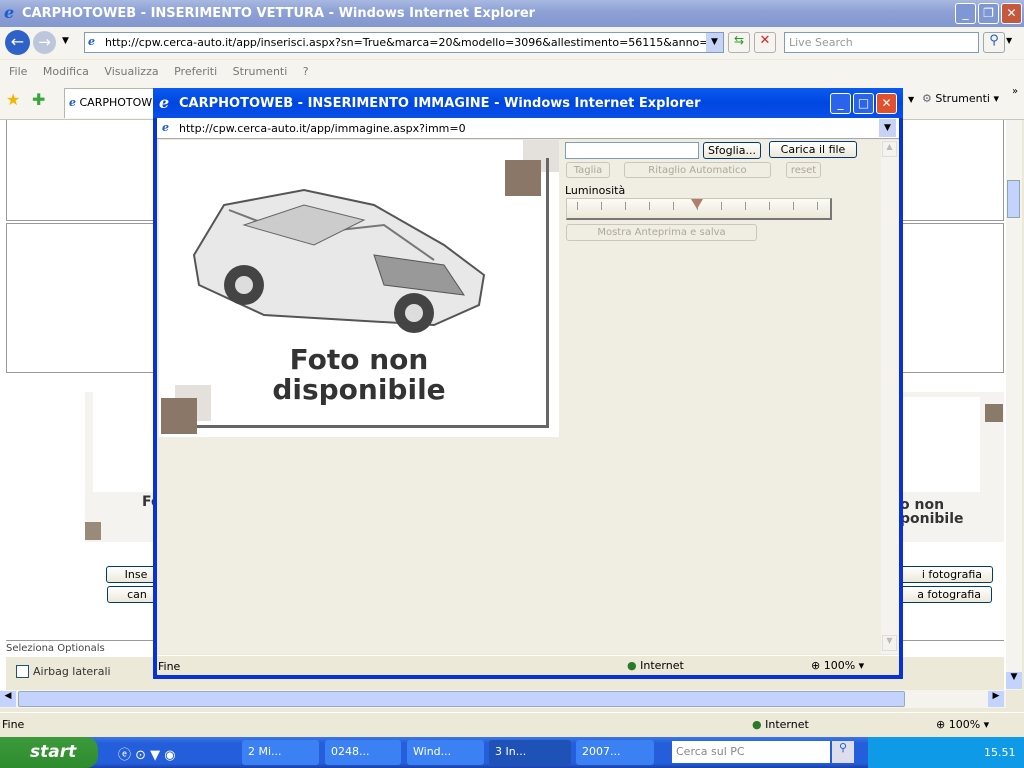 The image size is (1024, 768). Describe the element at coordinates (889, 643) in the screenshot. I see `popup-scroll-down-icon: ▼` at that location.